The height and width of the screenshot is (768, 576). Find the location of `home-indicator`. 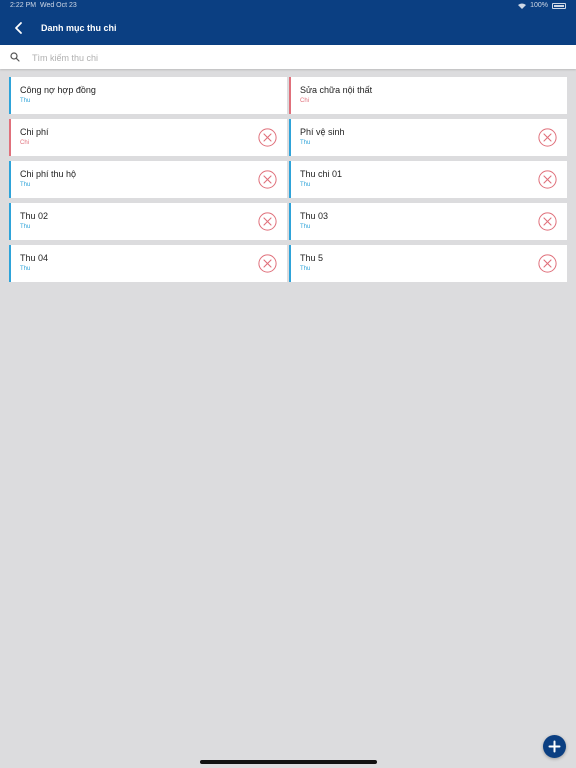

home-indicator is located at coordinates (288, 762).